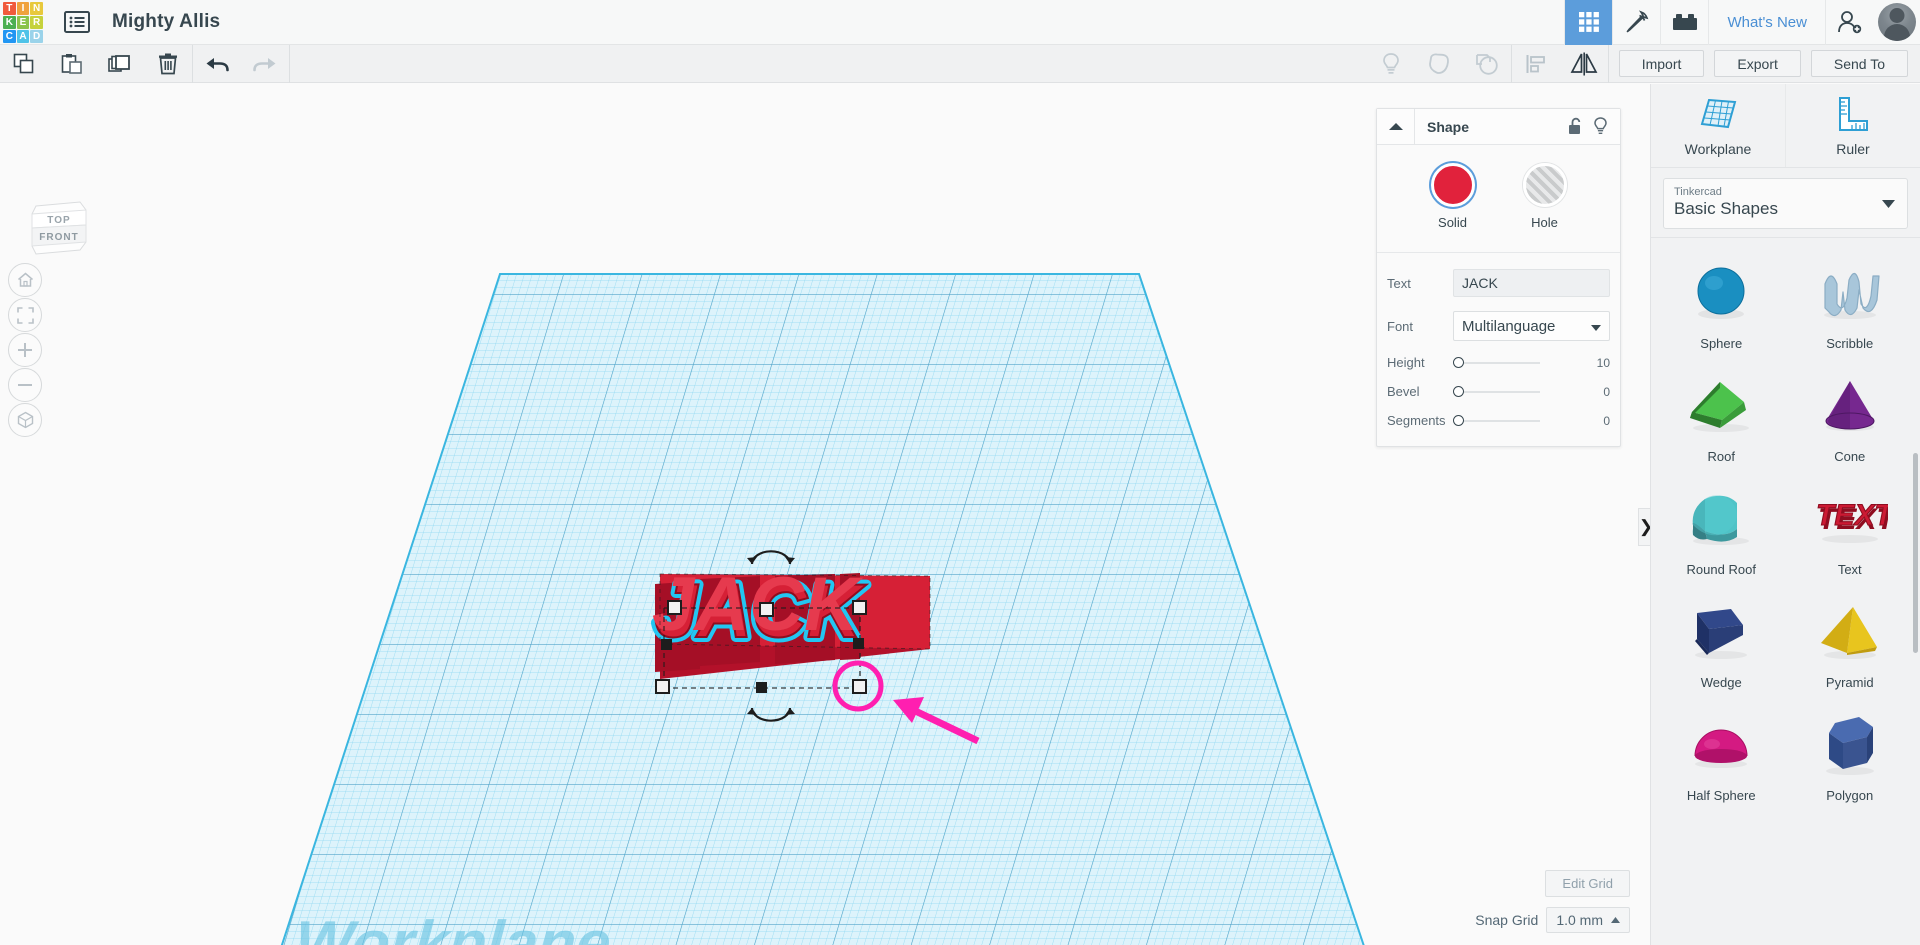  What do you see at coordinates (1721, 416) in the screenshot?
I see `shape-roof: Roof` at bounding box center [1721, 416].